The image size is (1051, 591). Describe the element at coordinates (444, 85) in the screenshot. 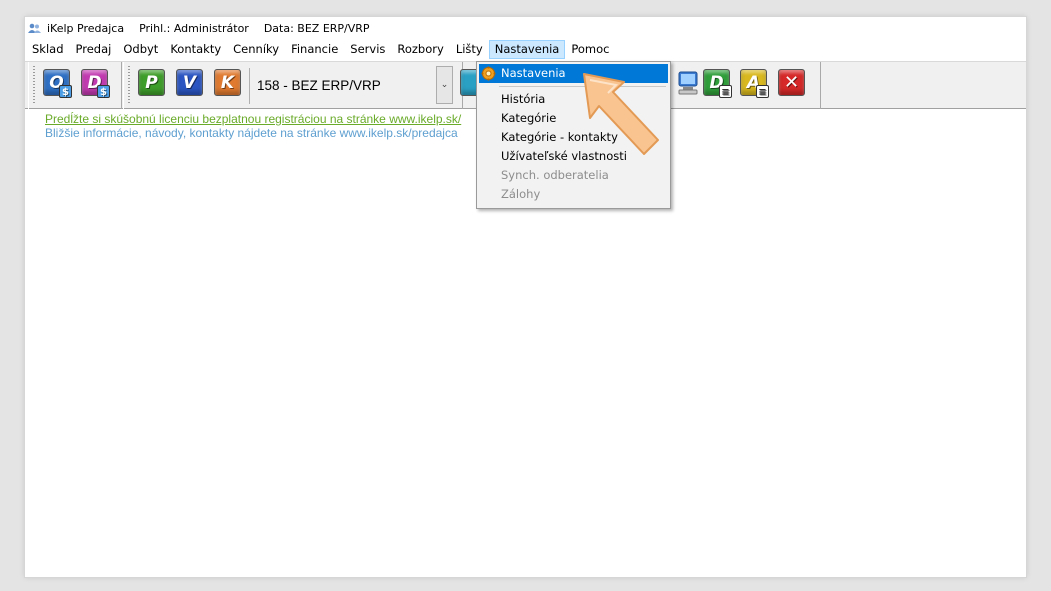

I see `chevron-down-icon: ⌄` at that location.